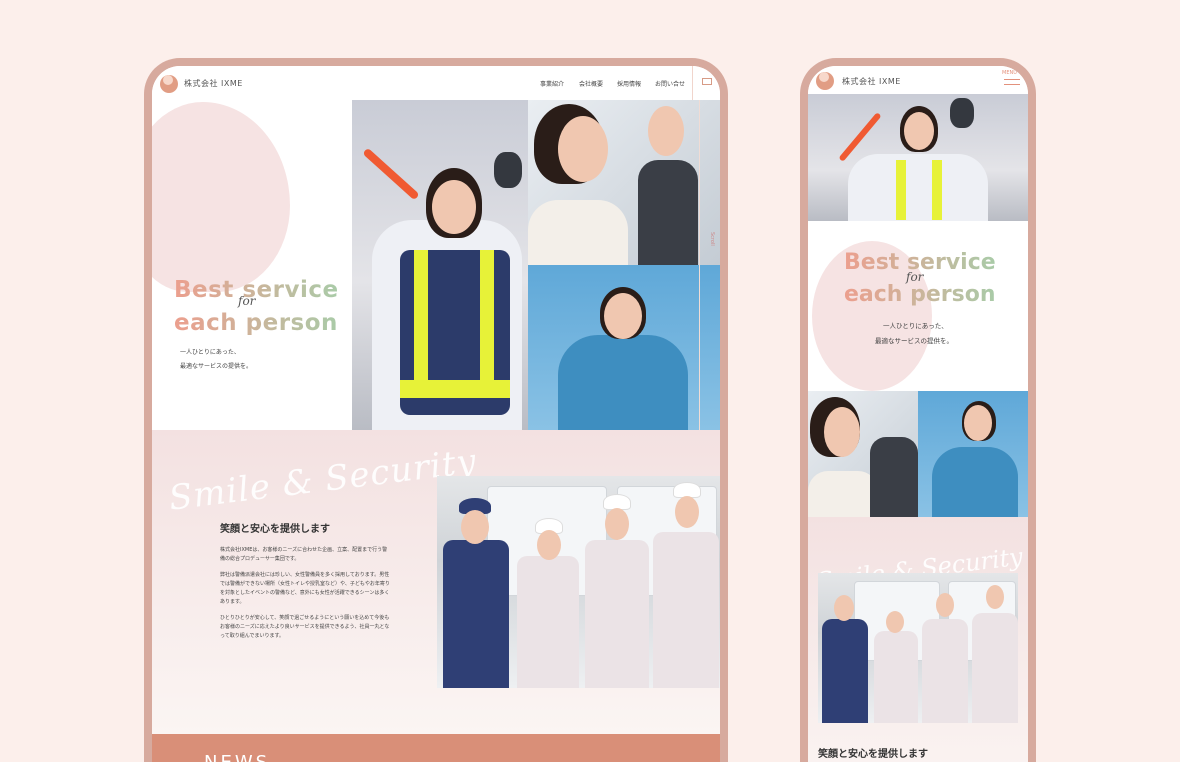 The image size is (1180, 762). Describe the element at coordinates (237, 757) in the screenshot. I see `news-title: NEWS` at that location.